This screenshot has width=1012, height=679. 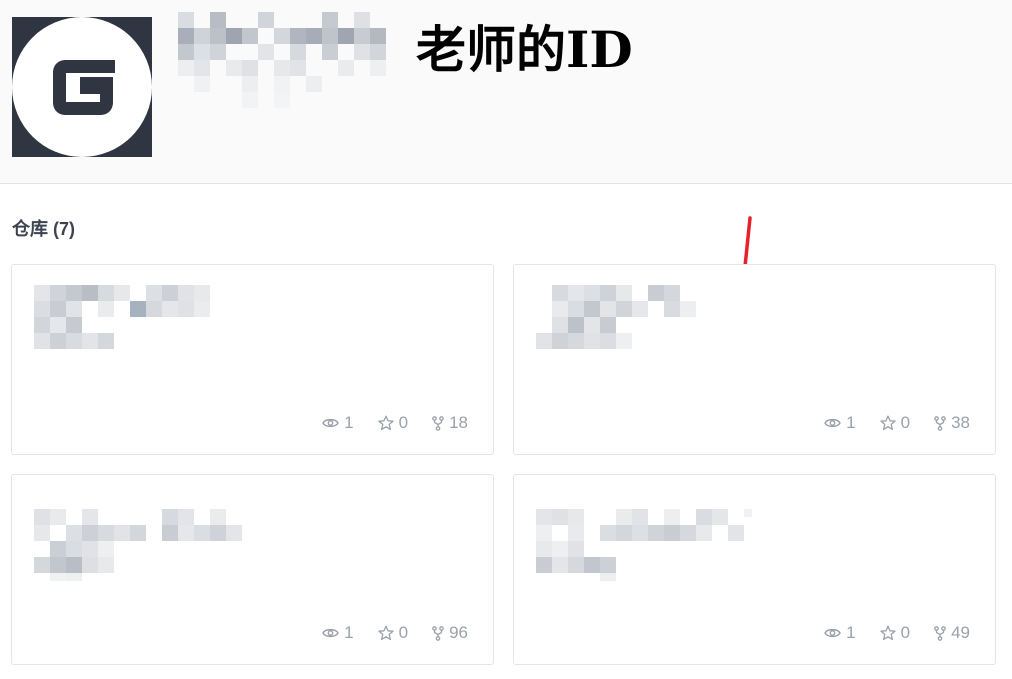 I want to click on avatar, so click(x=82, y=87).